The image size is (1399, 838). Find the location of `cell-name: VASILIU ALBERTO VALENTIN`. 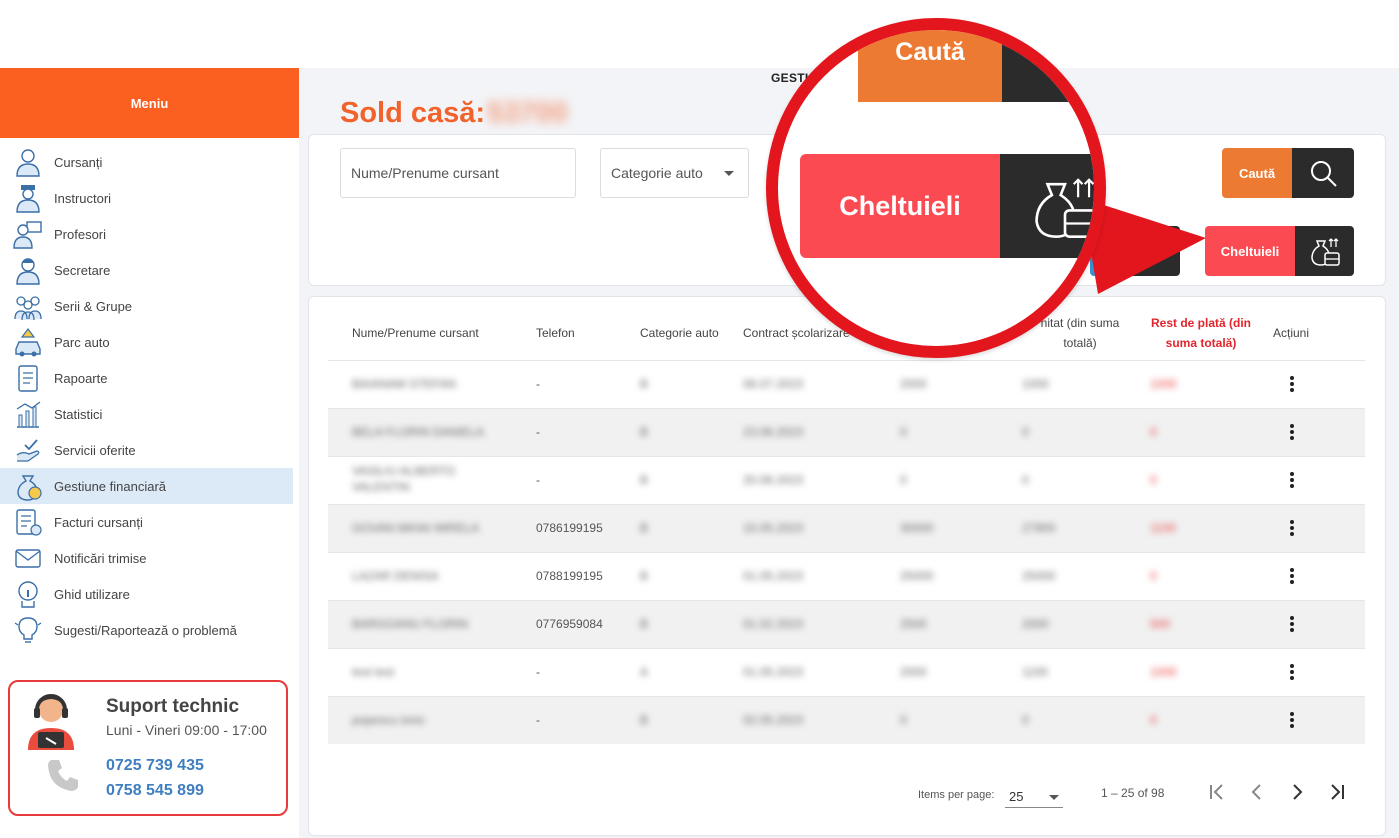

cell-name: VASILIU ALBERTO VALENTIN is located at coordinates (404, 479).